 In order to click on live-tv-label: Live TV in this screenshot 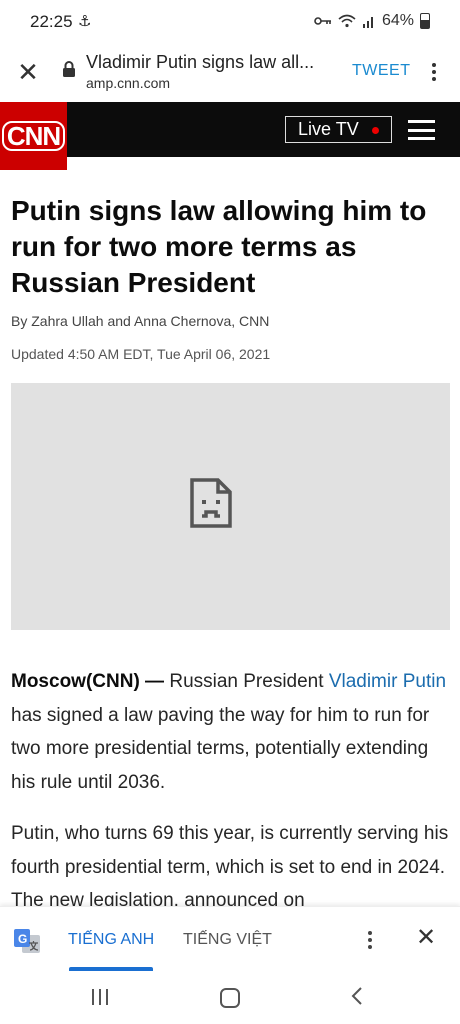, I will do `click(328, 129)`.